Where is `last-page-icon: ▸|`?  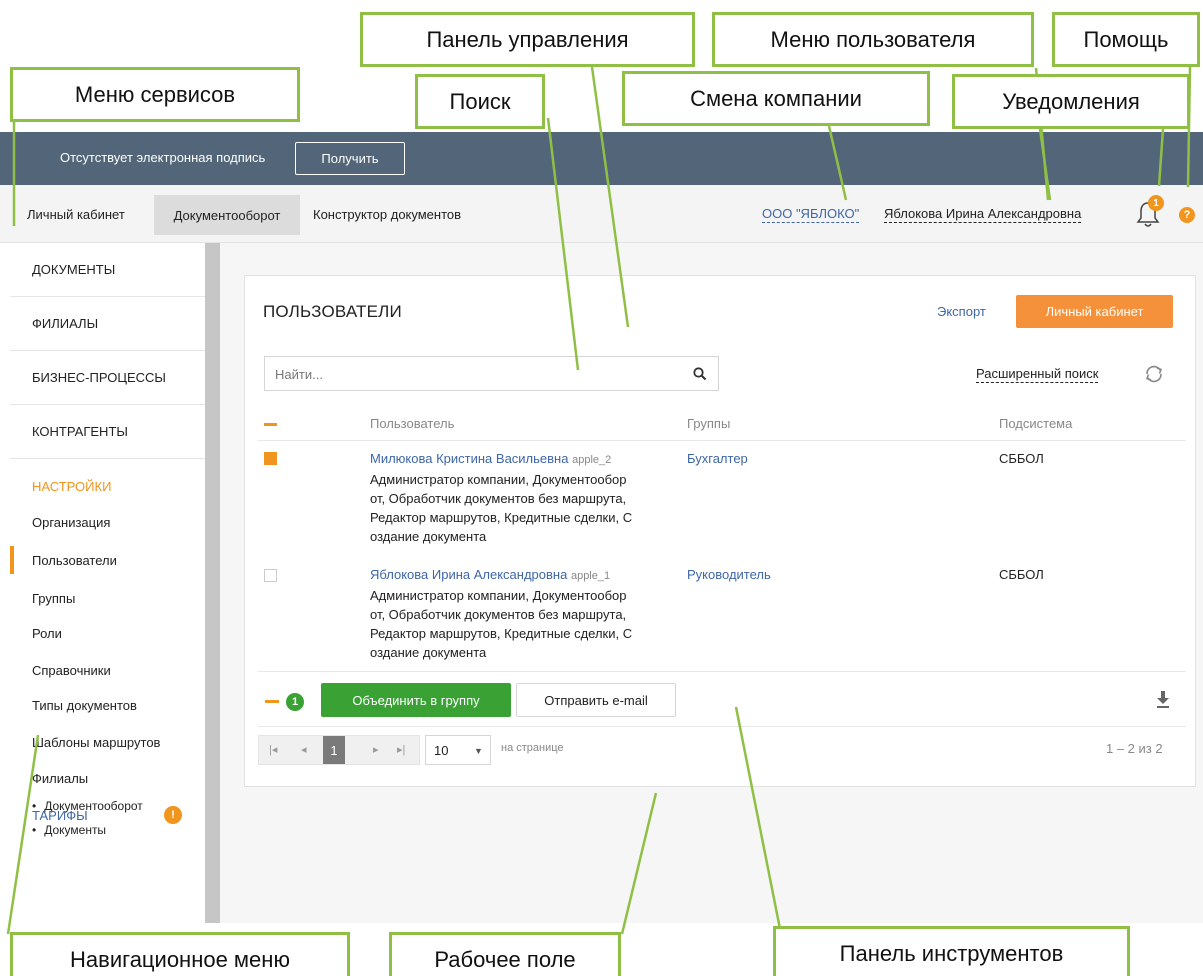 last-page-icon: ▸| is located at coordinates (401, 749).